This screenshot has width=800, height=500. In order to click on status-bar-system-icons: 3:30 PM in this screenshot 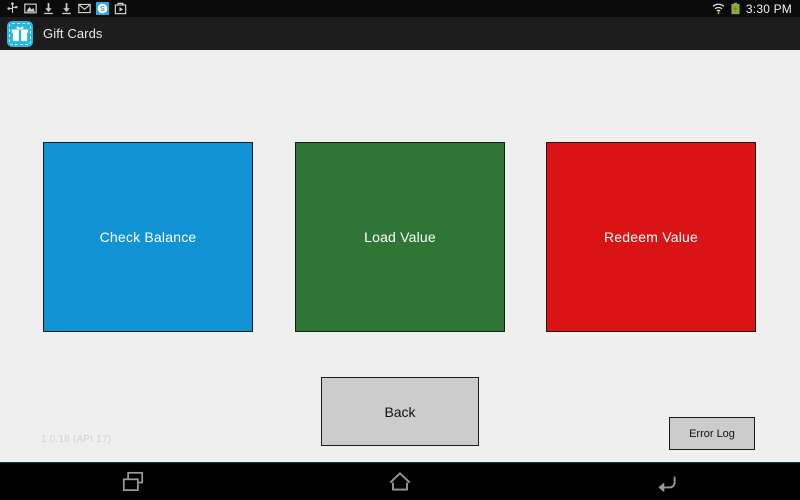, I will do `click(753, 9)`.